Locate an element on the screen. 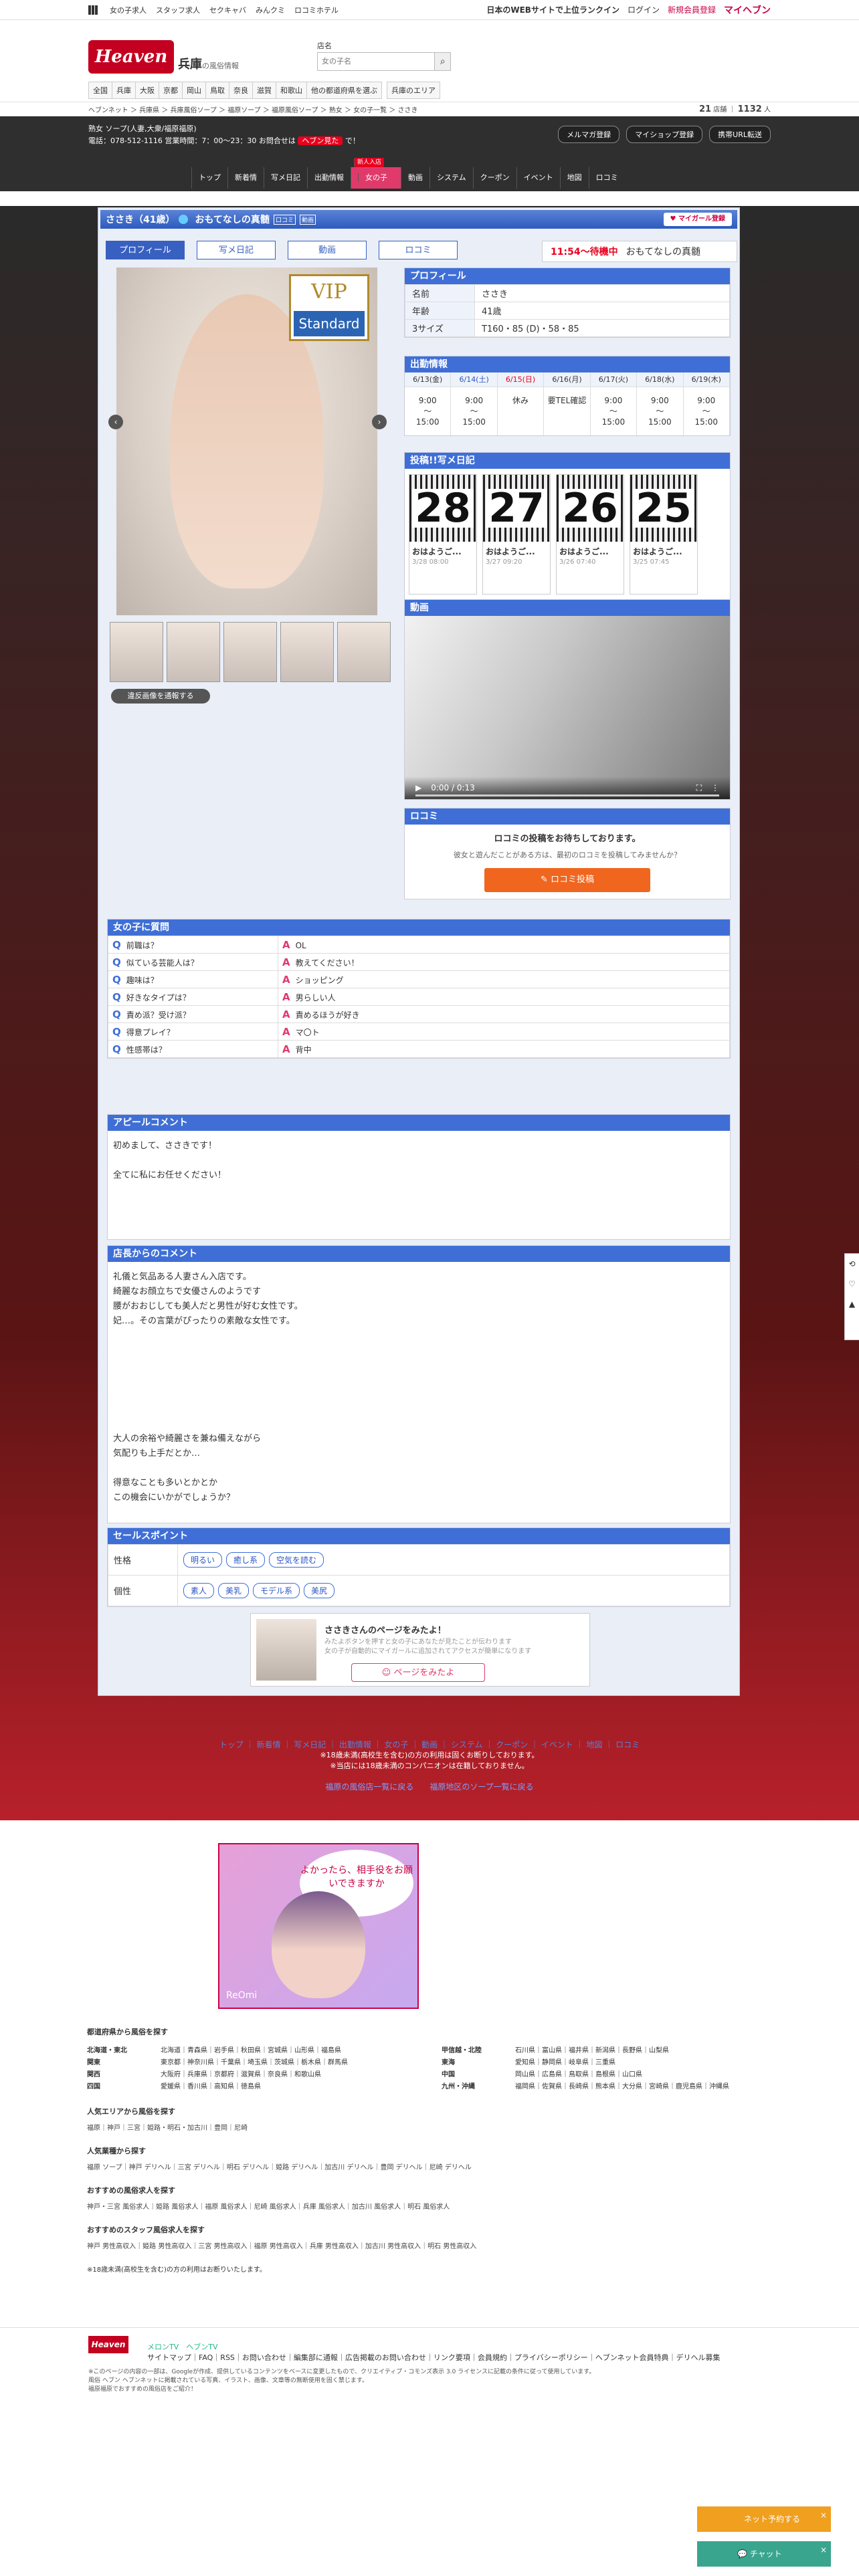 Image resolution: width=859 pixels, height=2576 pixels. footer-nav-link: イベント is located at coordinates (557, 1745).